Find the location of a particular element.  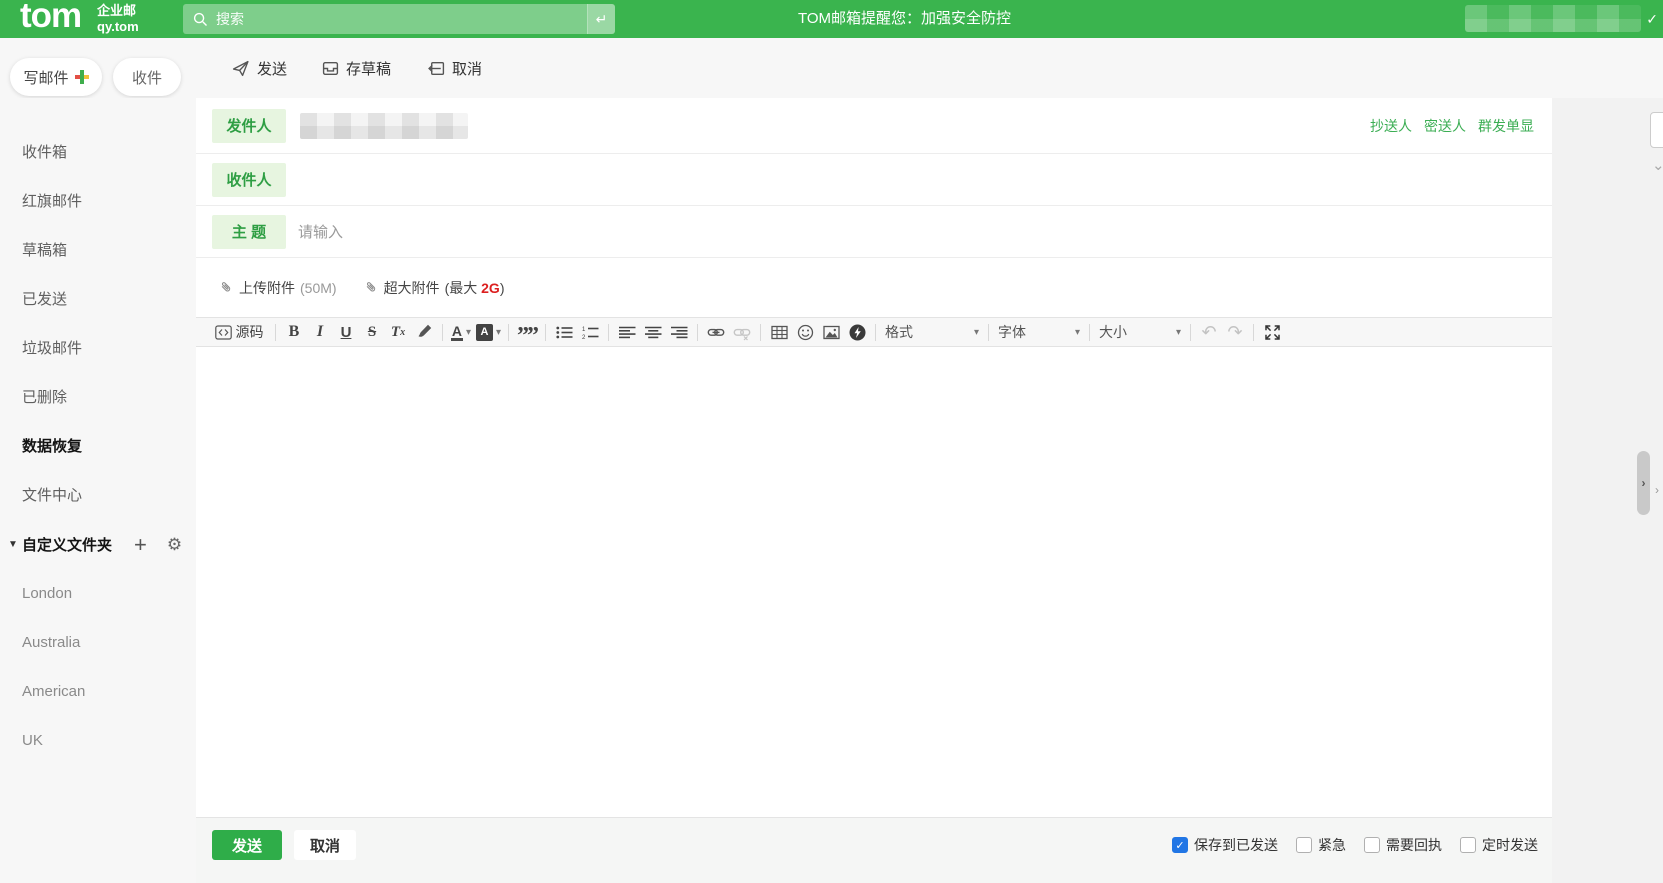

source-code-button: 源码 is located at coordinates (239, 332).